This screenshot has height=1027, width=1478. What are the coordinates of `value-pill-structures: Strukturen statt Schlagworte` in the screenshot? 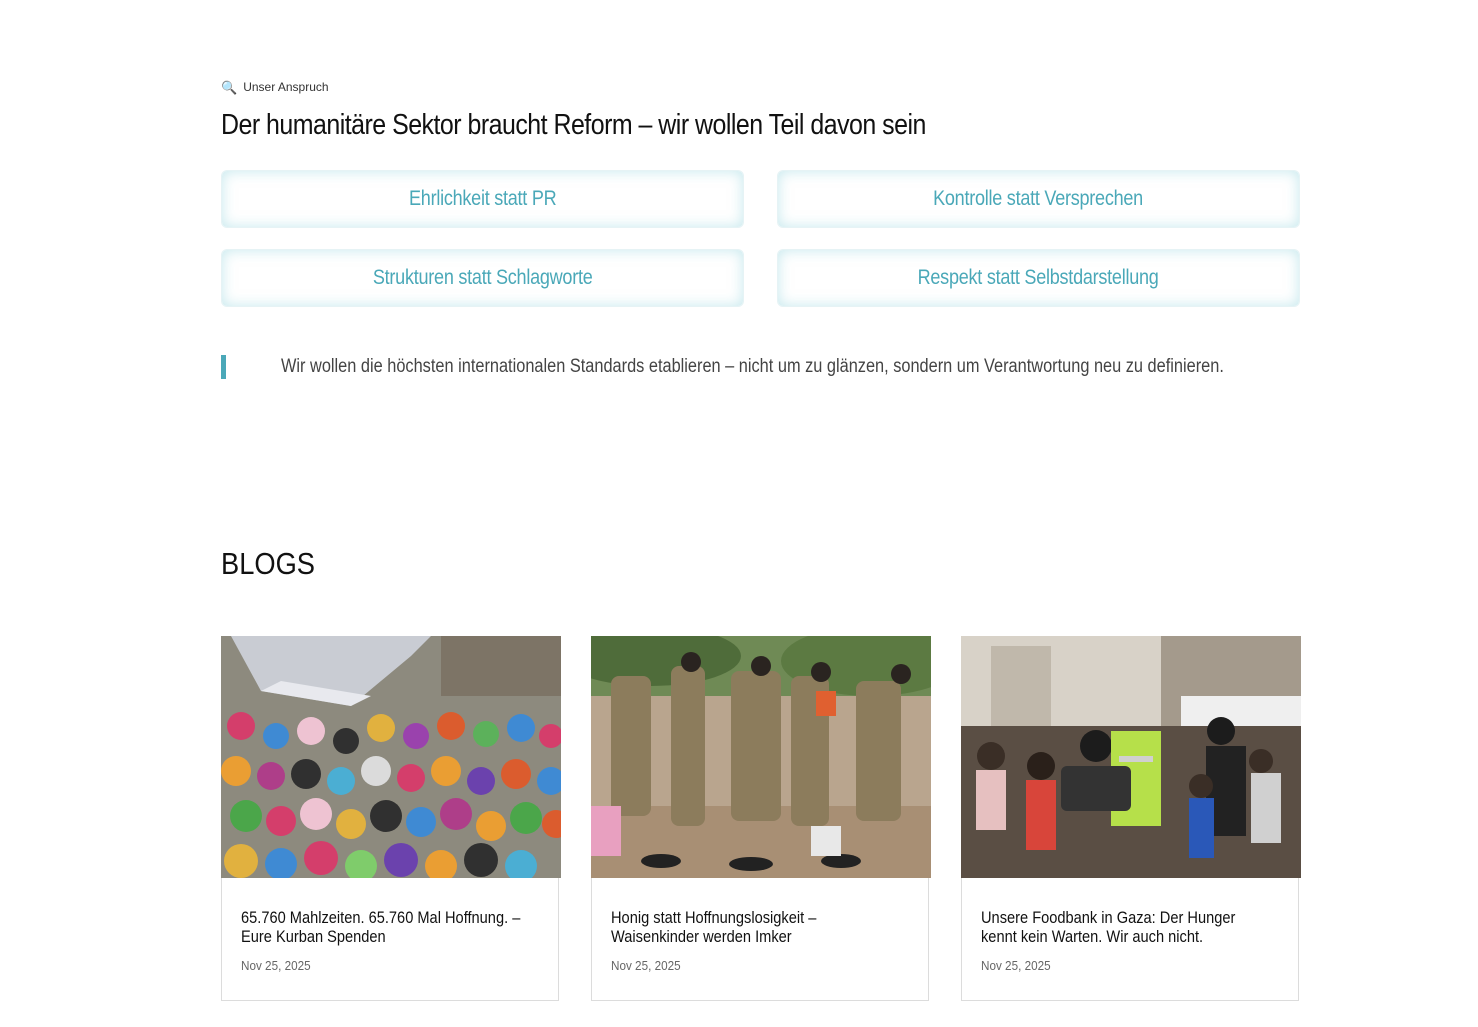 It's located at (482, 278).